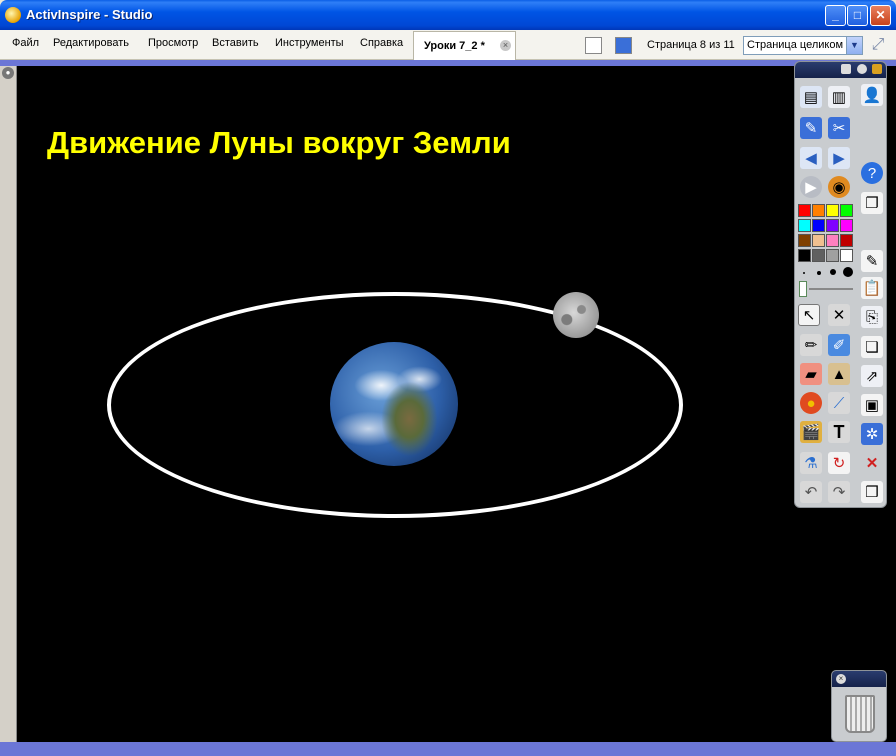 This screenshot has width=896, height=756. Describe the element at coordinates (839, 187) in the screenshot. I see `web-icon: ◉` at that location.